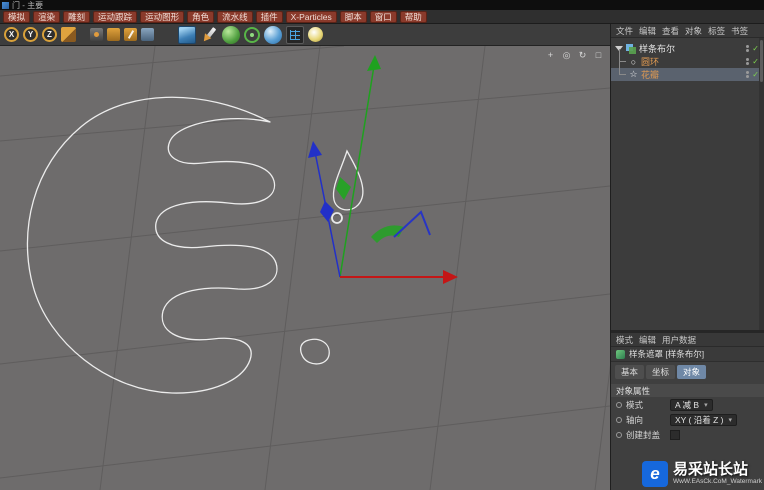 The width and height of the screenshot is (764, 490). Describe the element at coordinates (693, 31) in the screenshot. I see `om-menu-objects: 对象` at that location.